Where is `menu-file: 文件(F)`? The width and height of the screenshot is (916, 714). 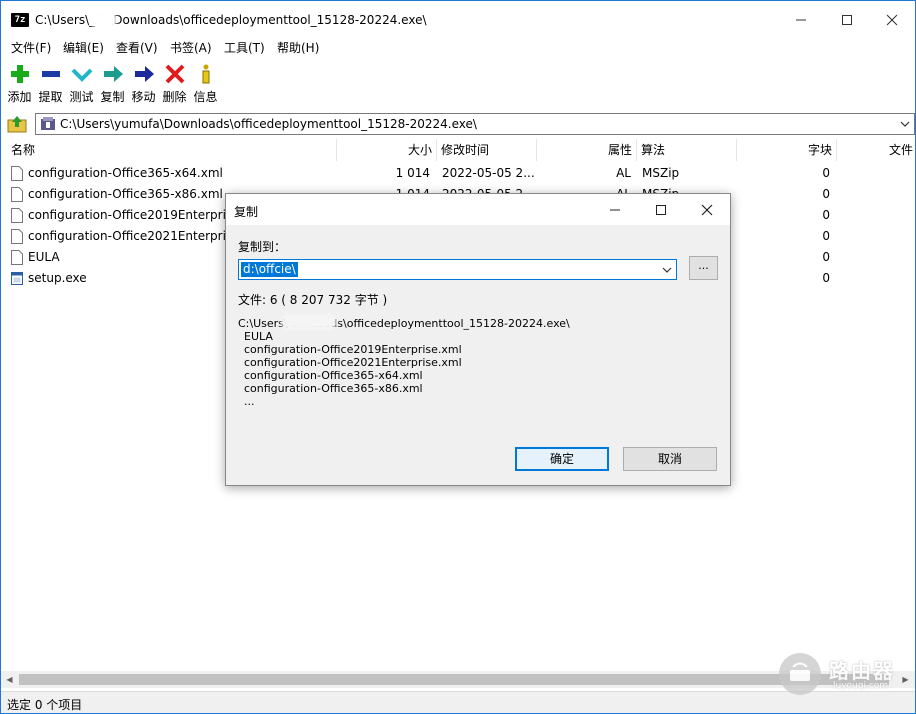 menu-file: 文件(F) is located at coordinates (31, 49).